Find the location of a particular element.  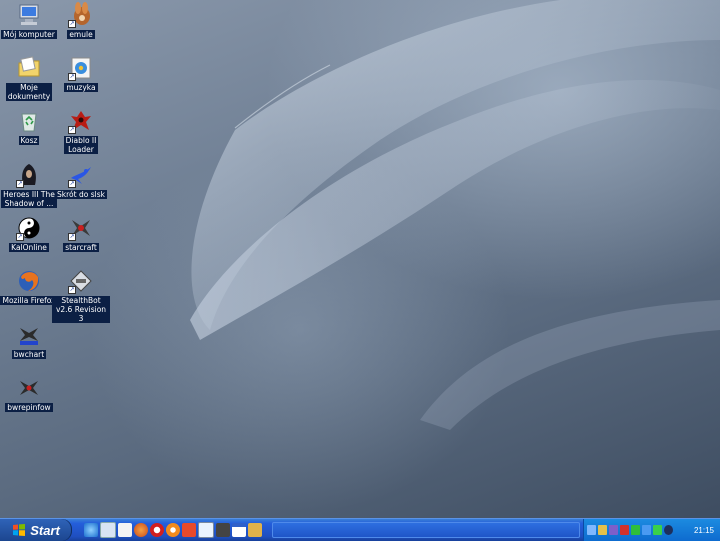

winamp-icon is located at coordinates (189, 530).